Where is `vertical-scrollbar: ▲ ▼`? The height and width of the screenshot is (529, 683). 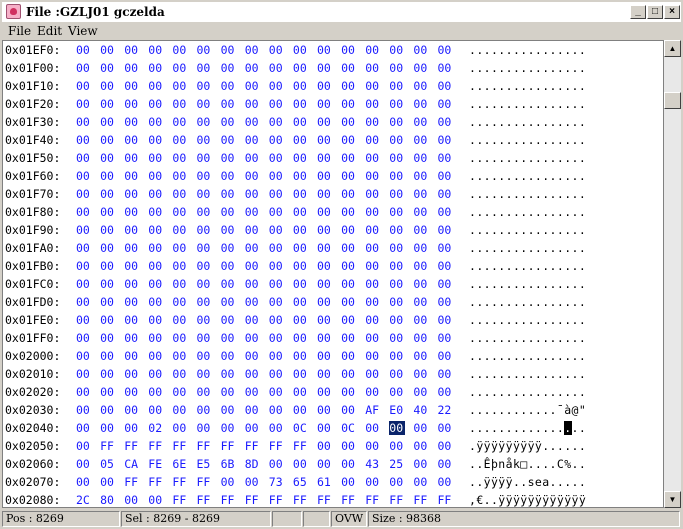 vertical-scrollbar: ▲ ▼ is located at coordinates (672, 274).